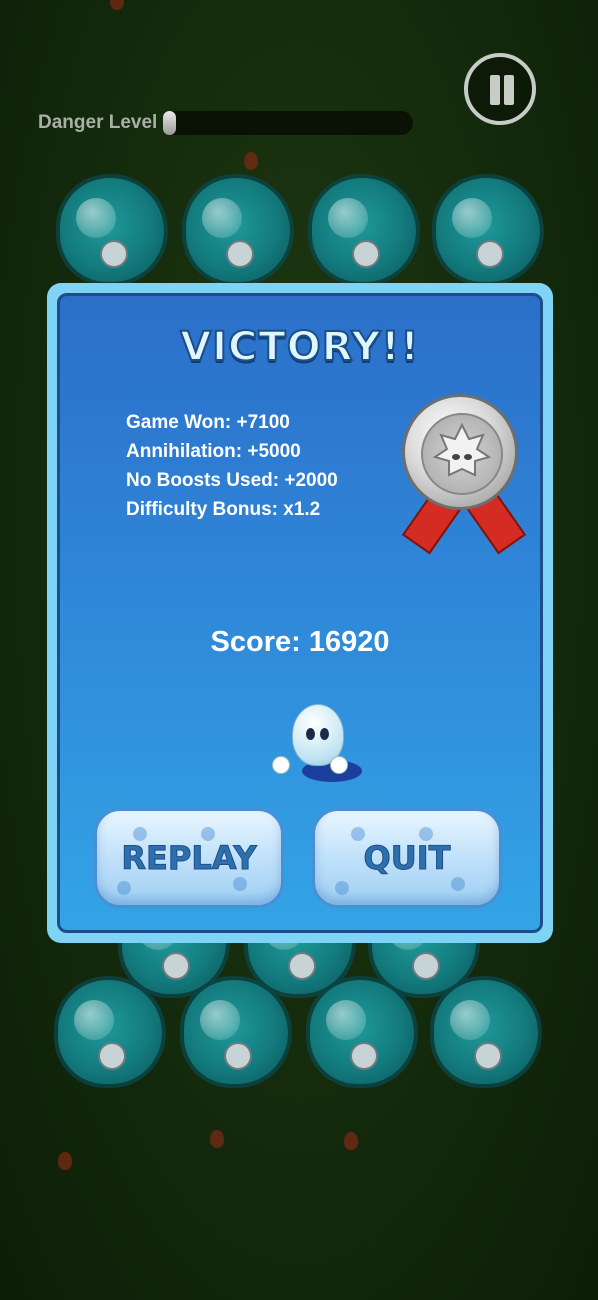 The height and width of the screenshot is (1300, 598). I want to click on danger-level-fill, so click(169, 123).